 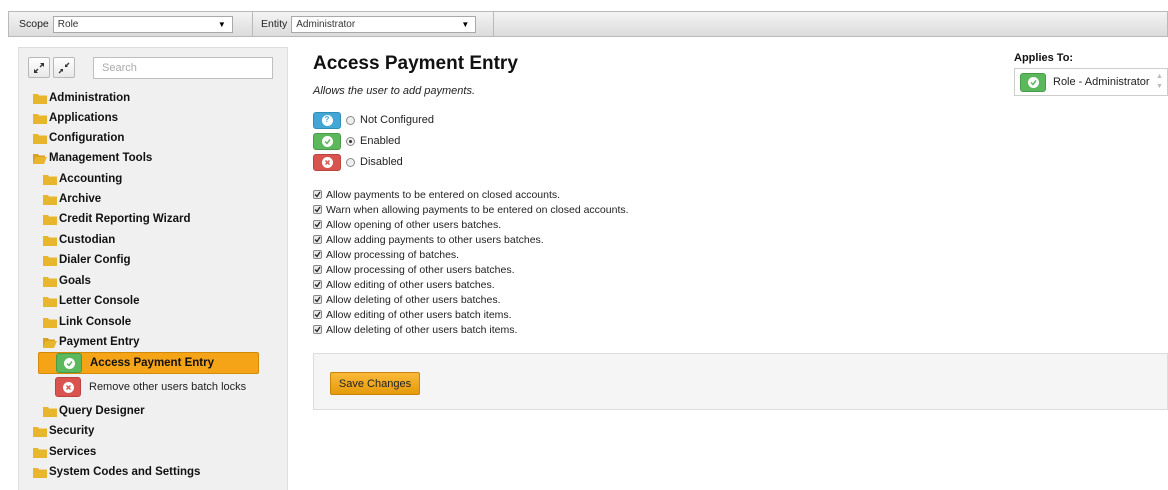 What do you see at coordinates (75, 118) in the screenshot?
I see `tree-item-applications: Applications` at bounding box center [75, 118].